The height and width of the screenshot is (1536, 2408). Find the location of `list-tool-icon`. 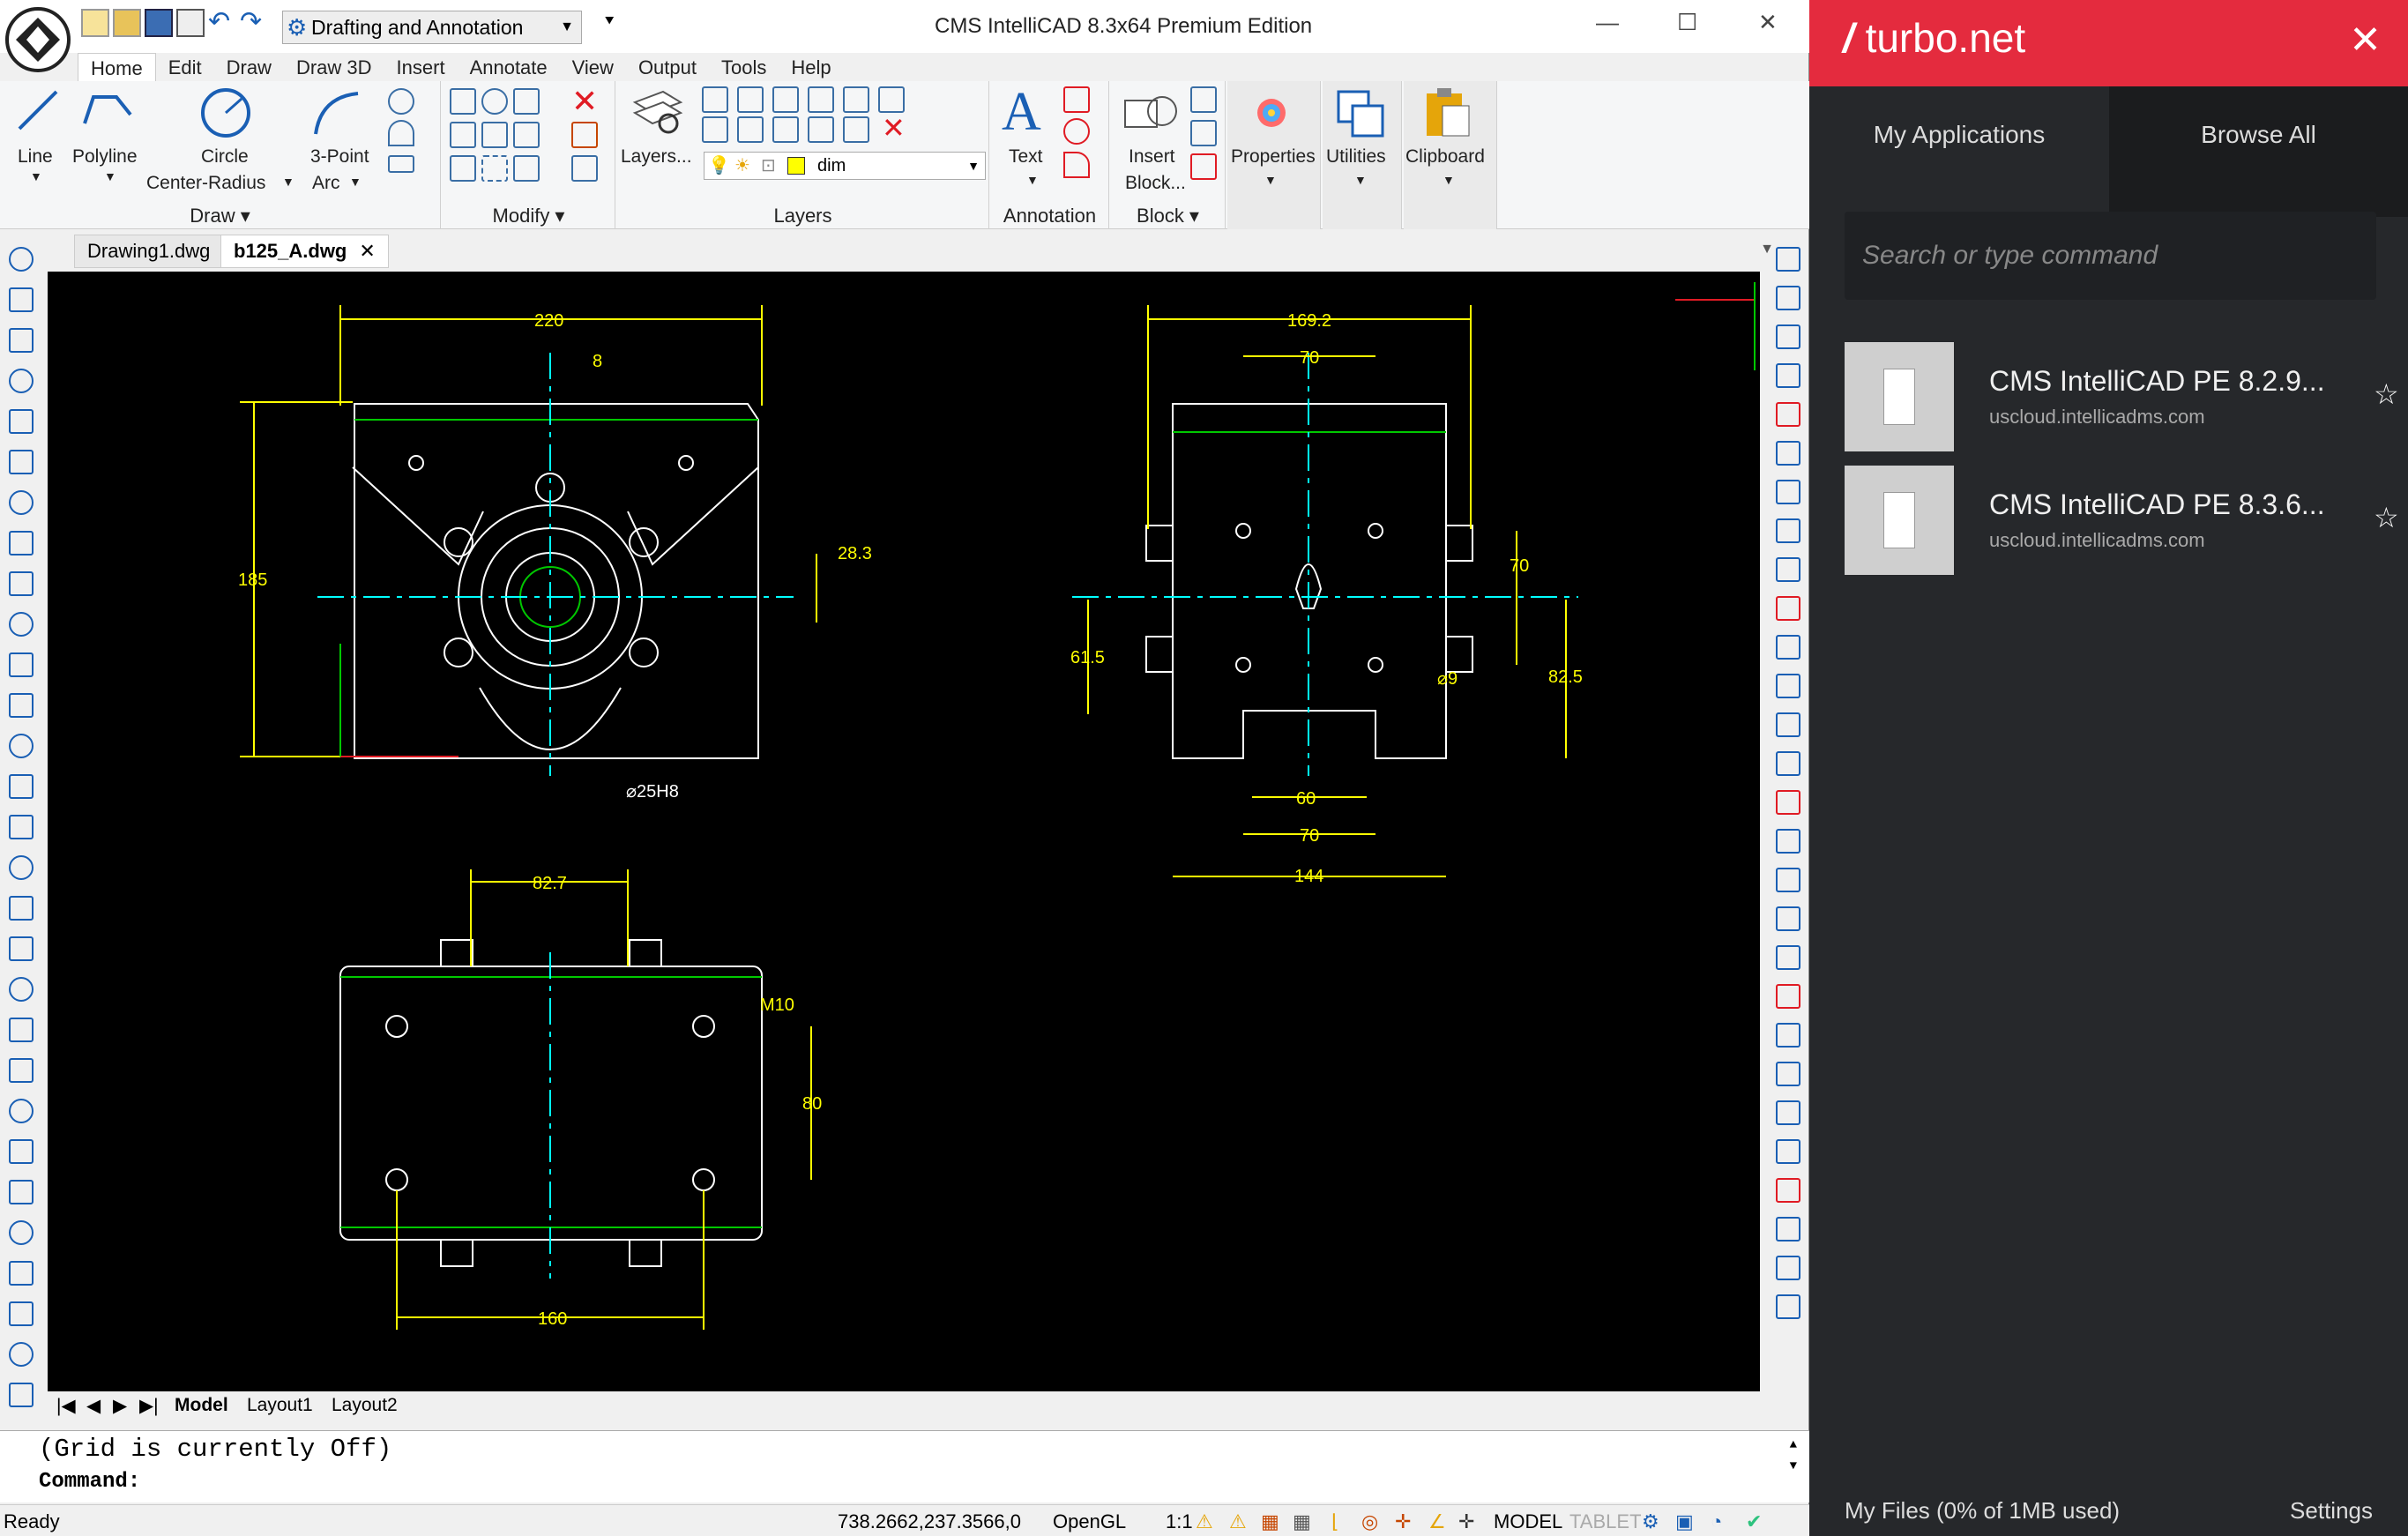

list-tool-icon is located at coordinates (1788, 1306).